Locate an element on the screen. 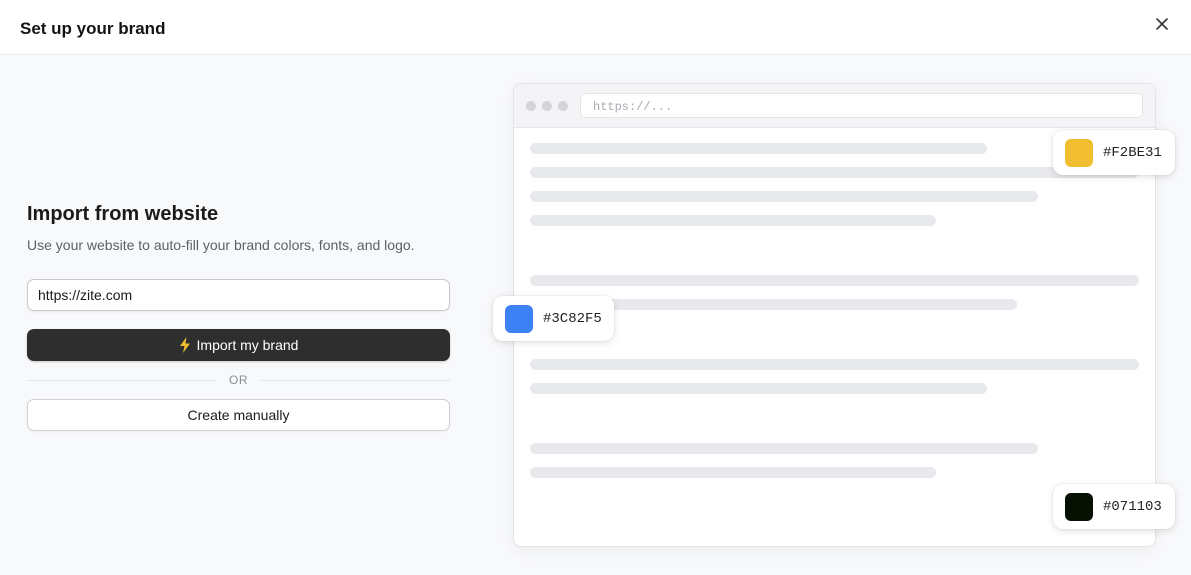 This screenshot has height=575, width=1191. divider-line-right is located at coordinates (355, 380).